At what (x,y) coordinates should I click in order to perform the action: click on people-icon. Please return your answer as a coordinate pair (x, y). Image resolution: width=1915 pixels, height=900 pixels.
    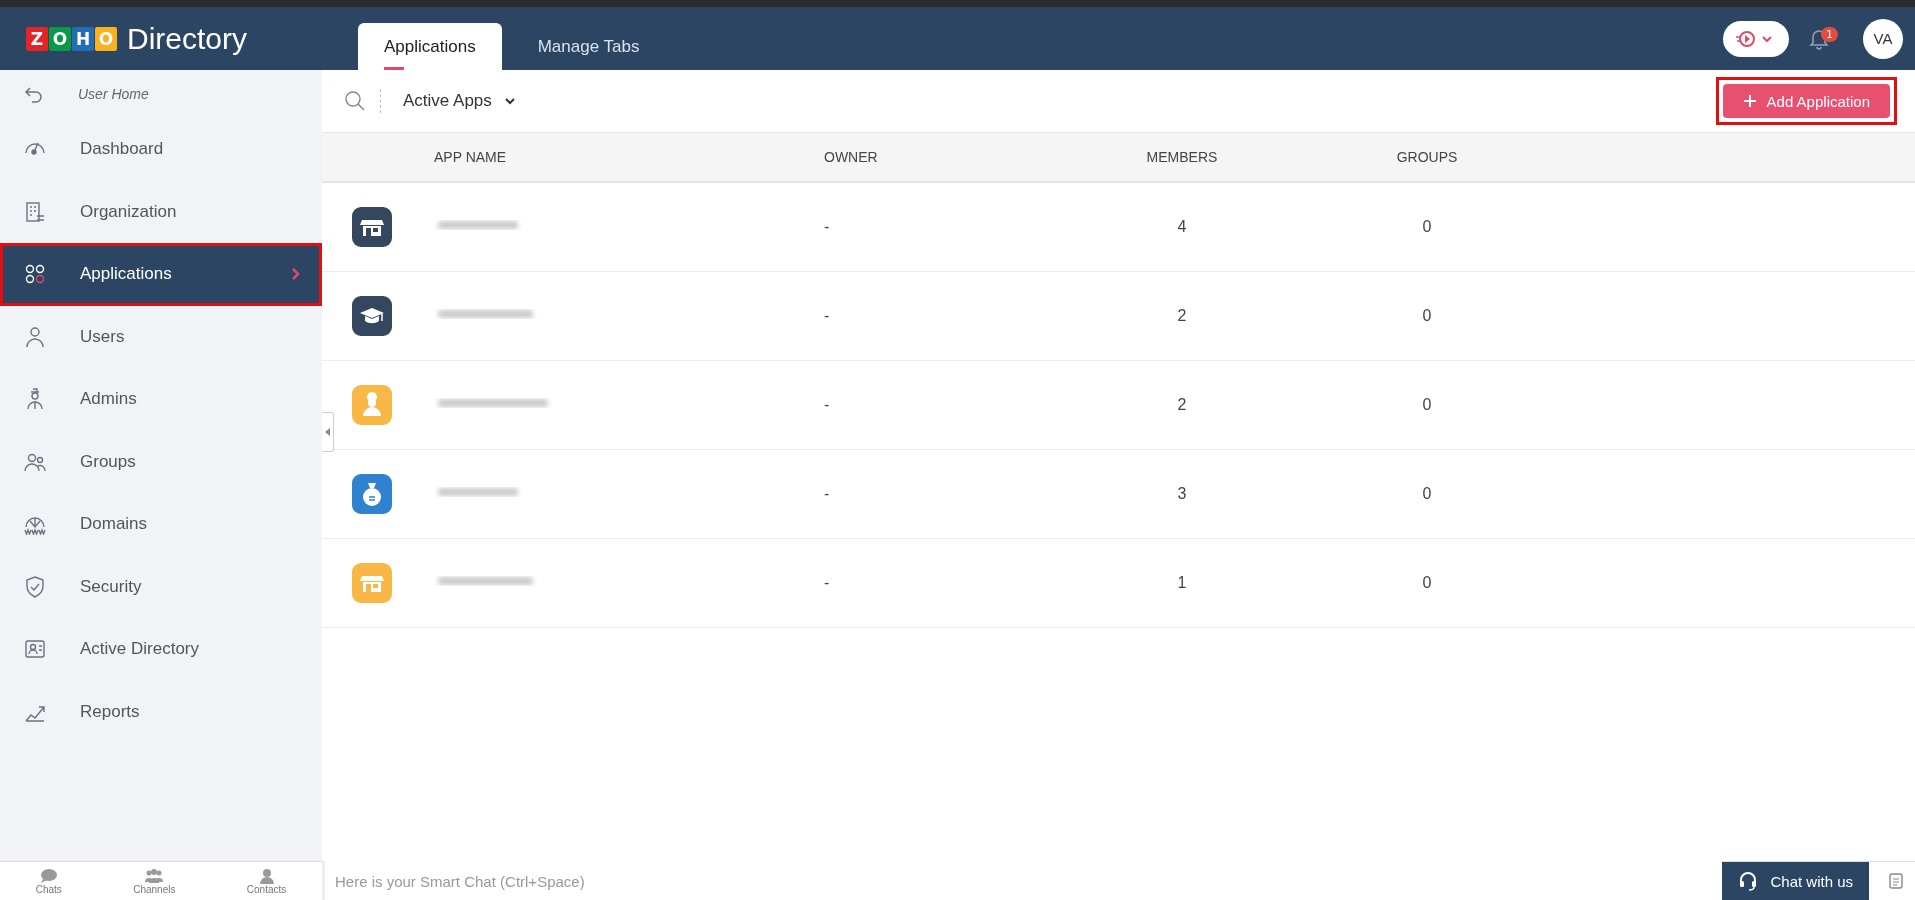
    Looking at the image, I should click on (154, 875).